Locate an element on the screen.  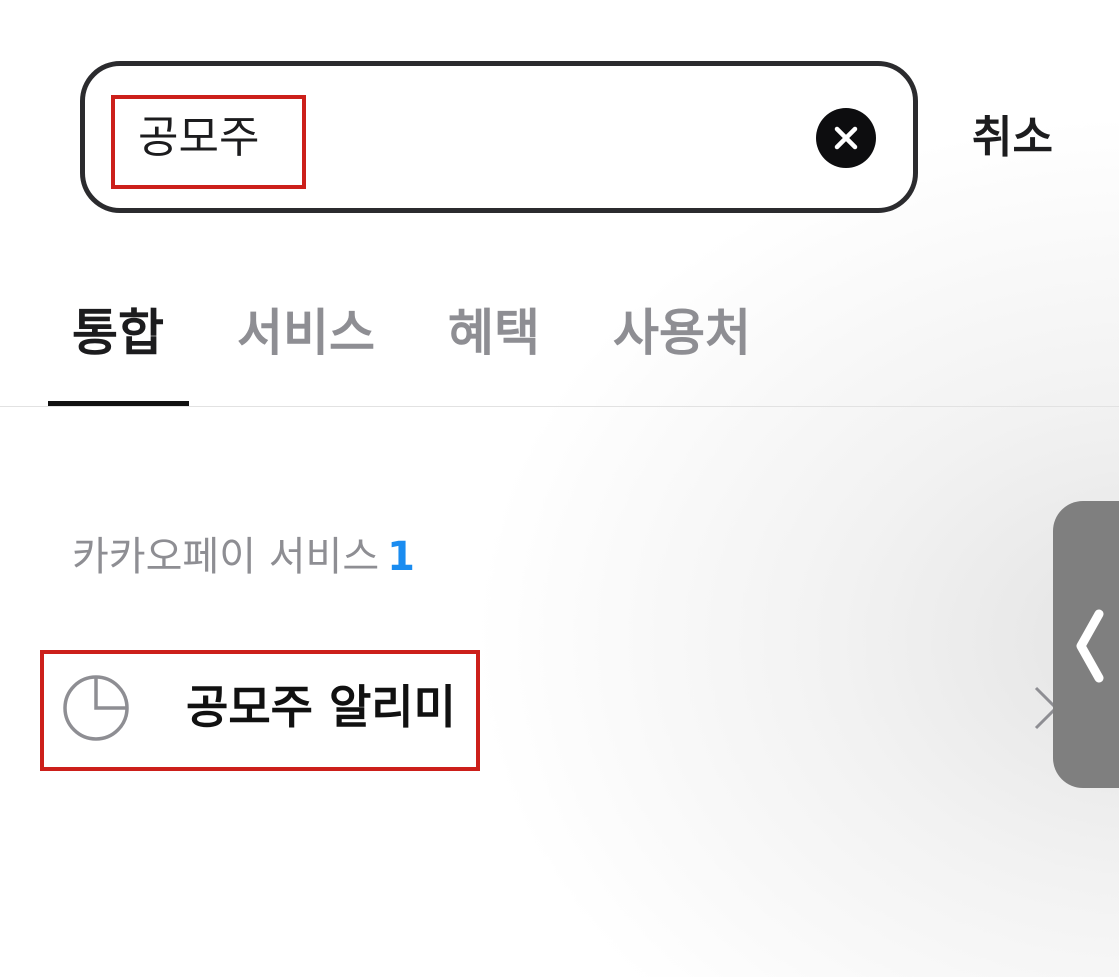
tab-services: 서비스 is located at coordinates (306, 333).